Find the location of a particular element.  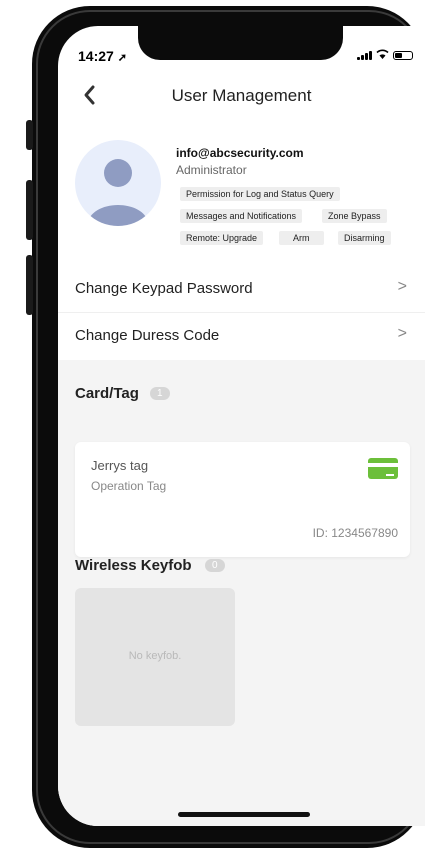

wifi-icon is located at coordinates (382, 55).